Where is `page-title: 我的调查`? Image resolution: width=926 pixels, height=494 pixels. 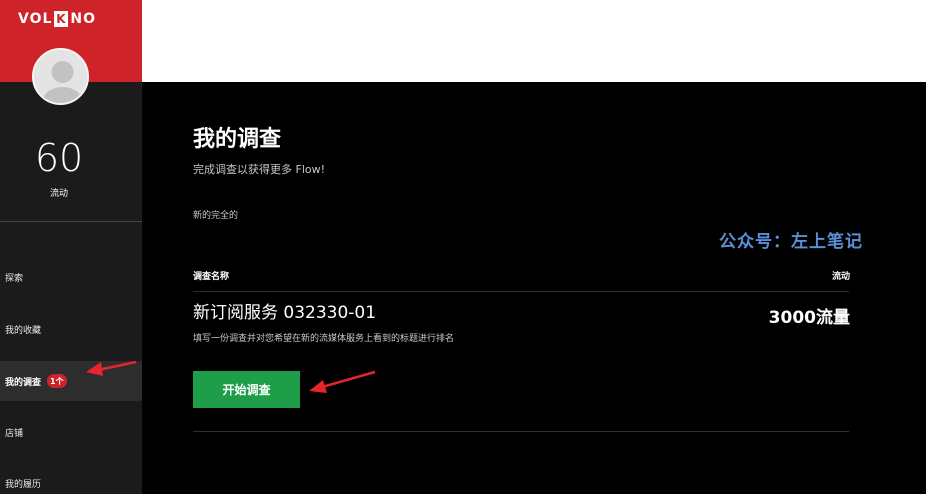
page-title: 我的调查 is located at coordinates (237, 139).